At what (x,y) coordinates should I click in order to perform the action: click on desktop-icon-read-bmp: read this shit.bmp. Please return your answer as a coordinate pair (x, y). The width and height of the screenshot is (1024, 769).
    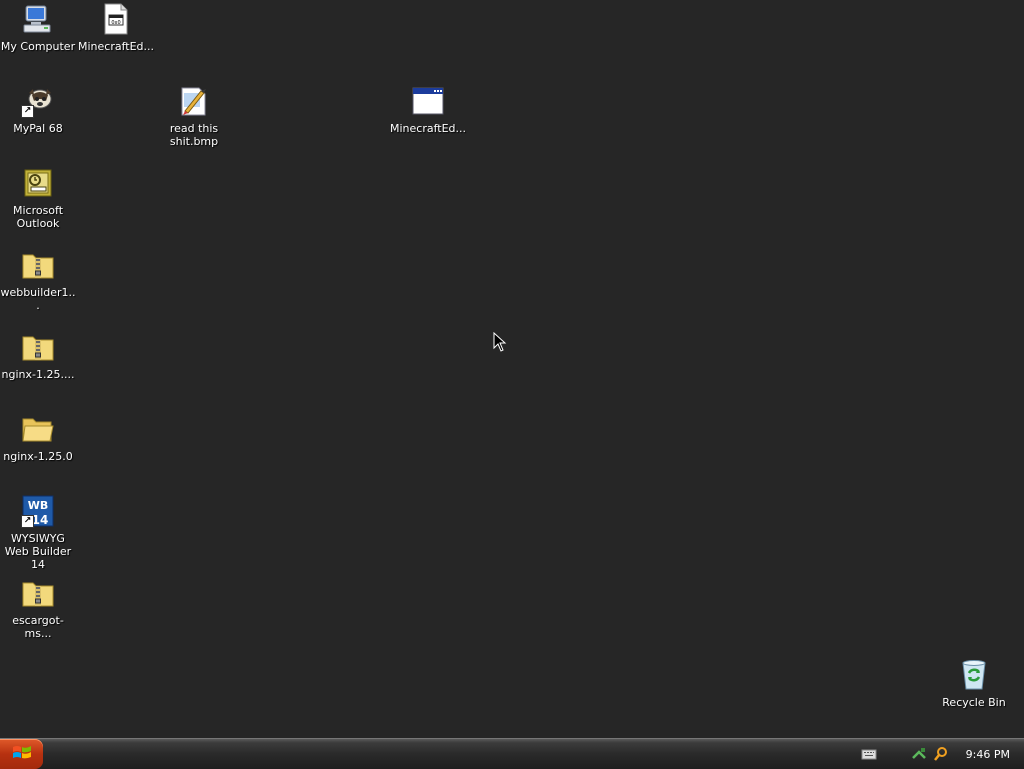
    Looking at the image, I should click on (194, 116).